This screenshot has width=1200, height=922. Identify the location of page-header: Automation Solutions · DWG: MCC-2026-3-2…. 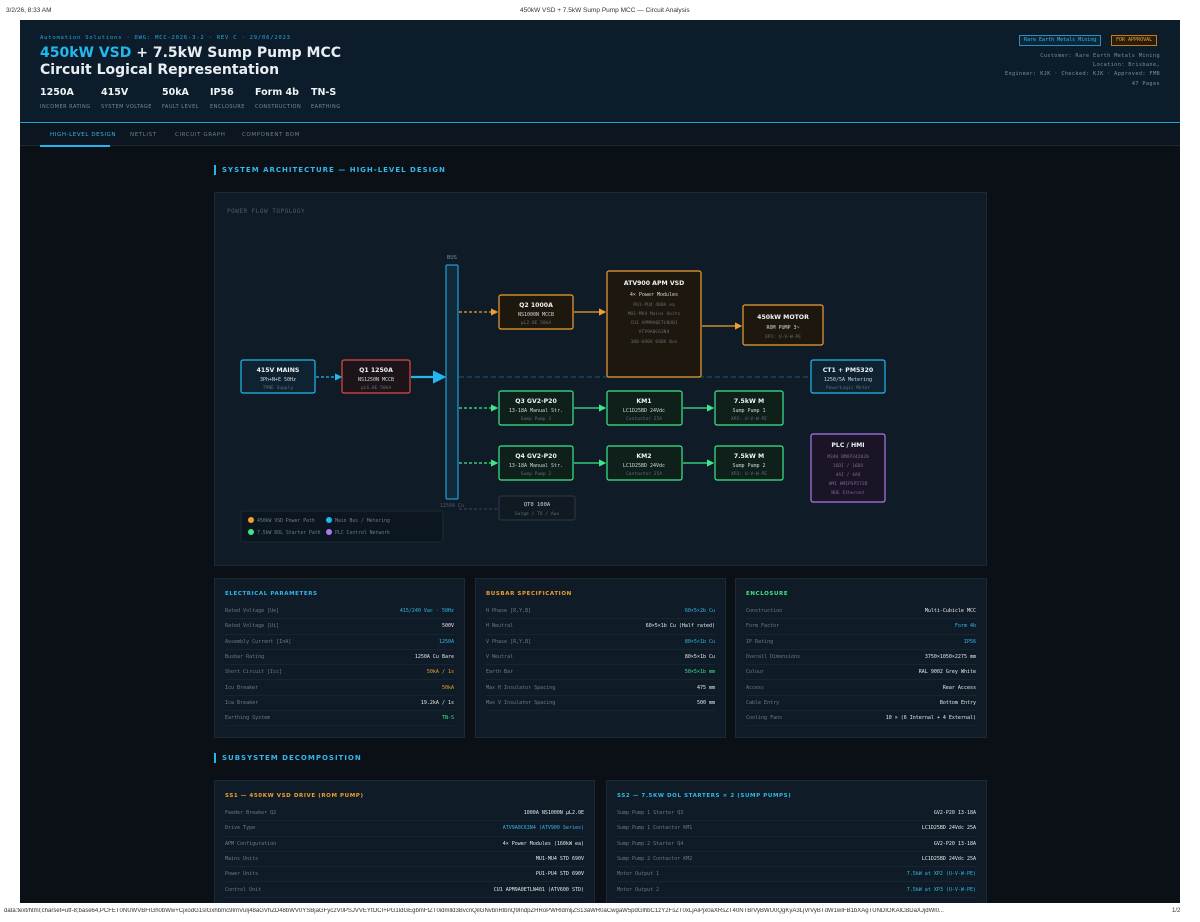
(600, 71).